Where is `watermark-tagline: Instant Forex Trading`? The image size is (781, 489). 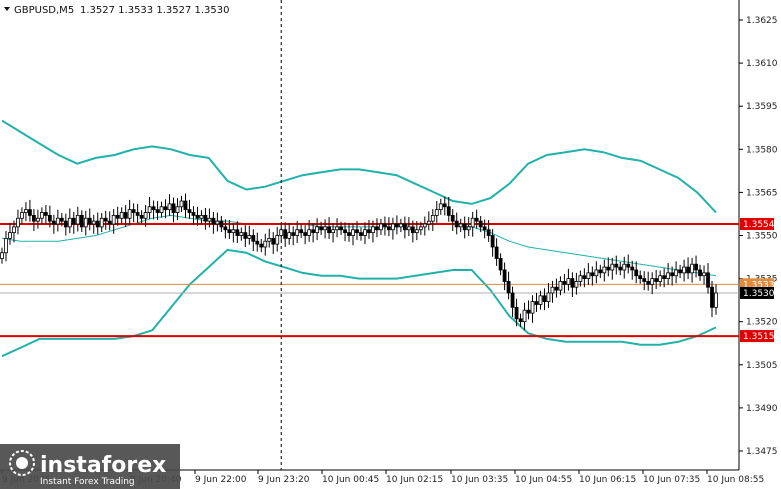 watermark-tagline: Instant Forex Trading is located at coordinates (87, 482).